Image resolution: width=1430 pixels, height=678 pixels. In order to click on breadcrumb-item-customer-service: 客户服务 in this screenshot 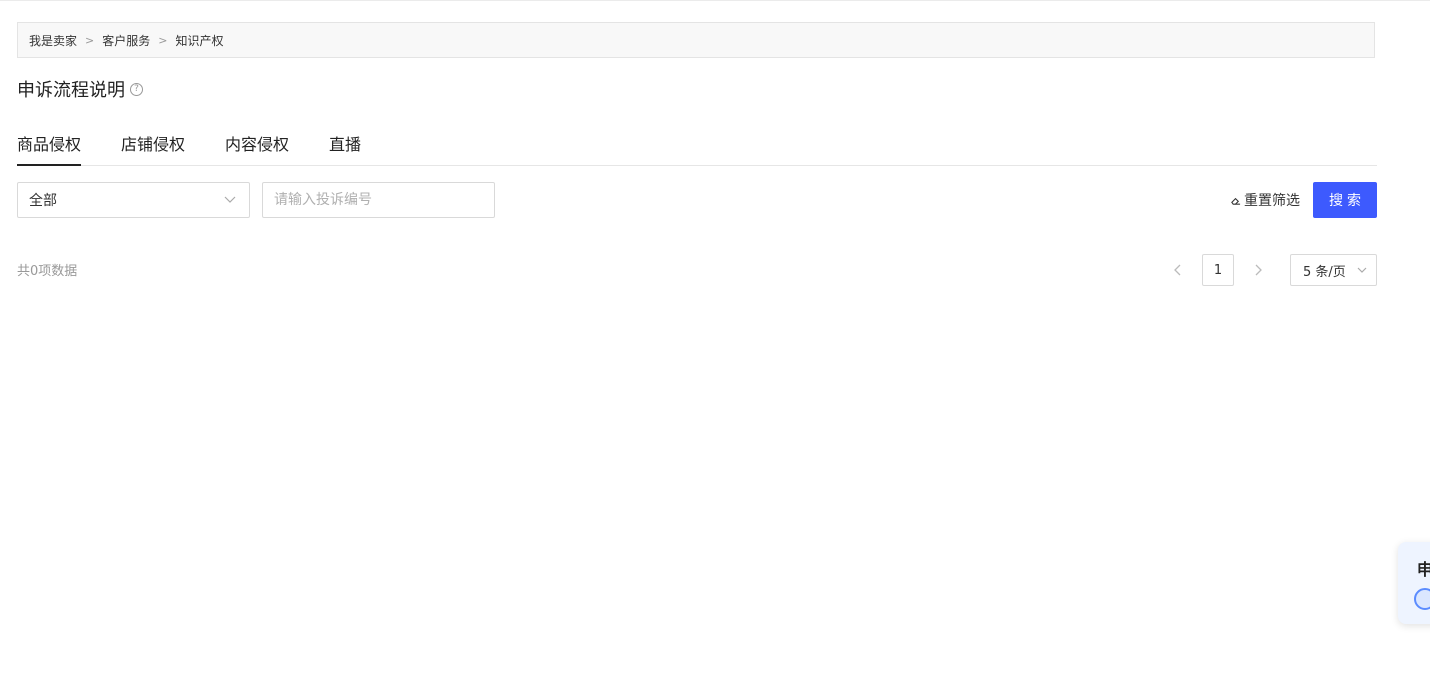, I will do `click(126, 40)`.